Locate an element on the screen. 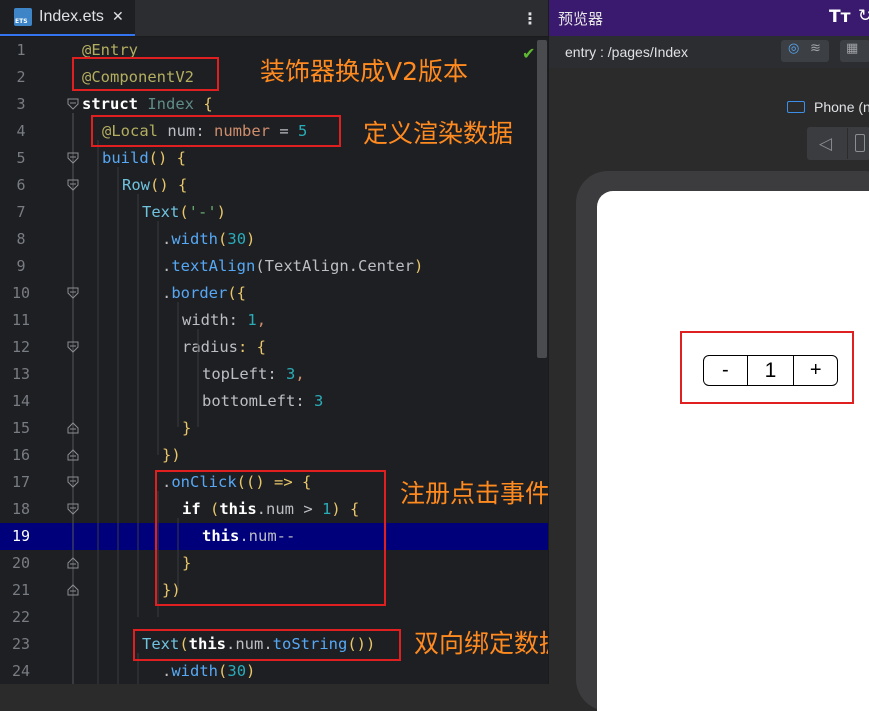  annotation-decorator: 装饰器换成V2版本 is located at coordinates (364, 71).